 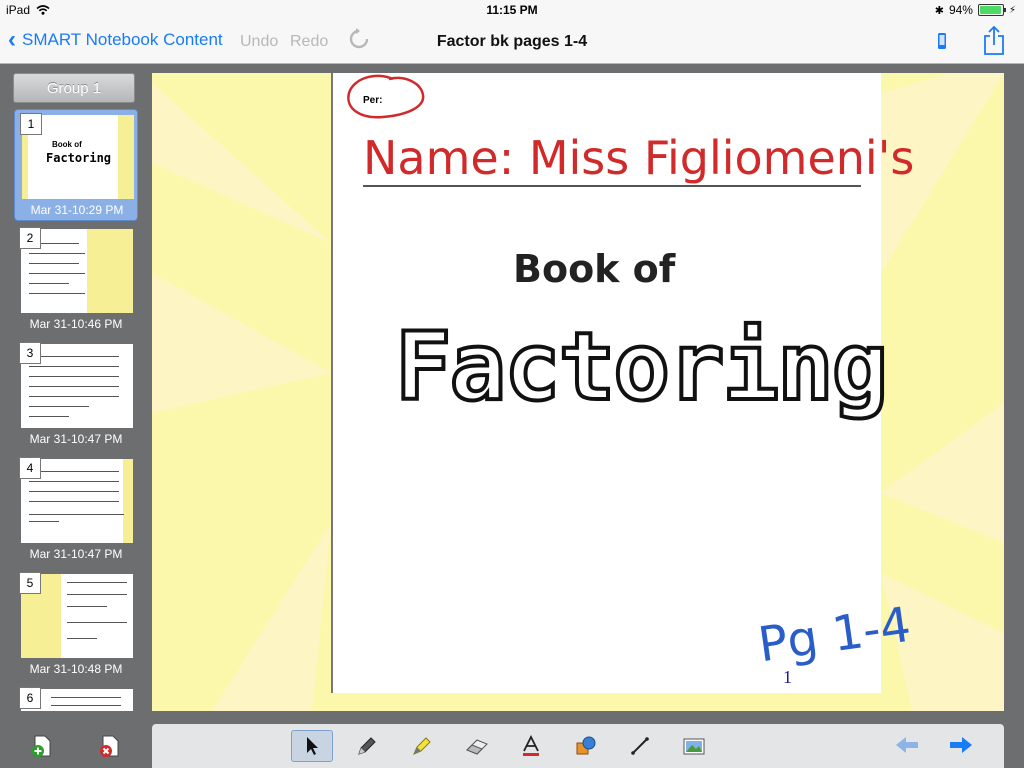 I want to click on battery-icon, so click(x=991, y=10).